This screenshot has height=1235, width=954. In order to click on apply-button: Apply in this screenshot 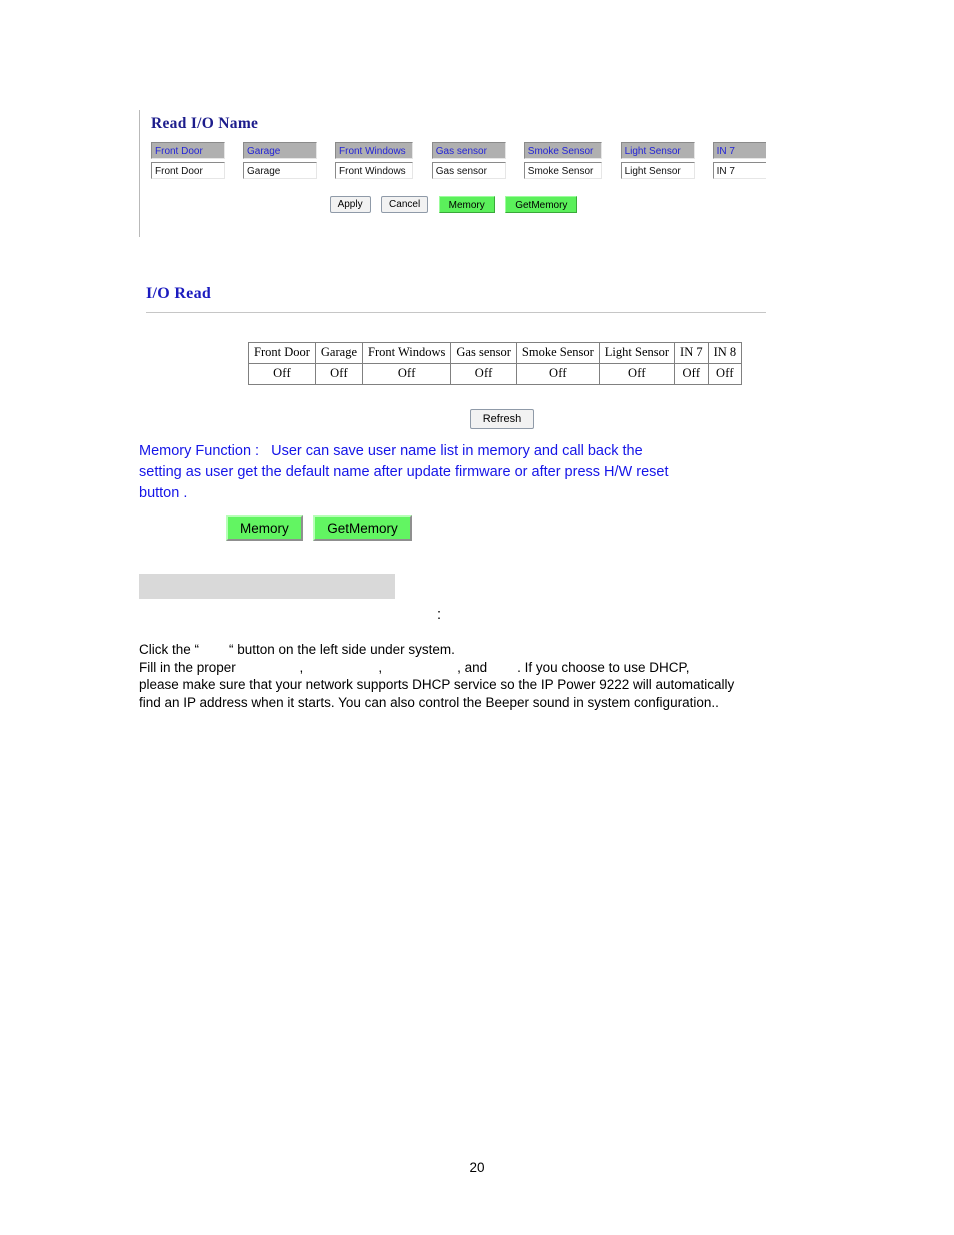, I will do `click(350, 205)`.